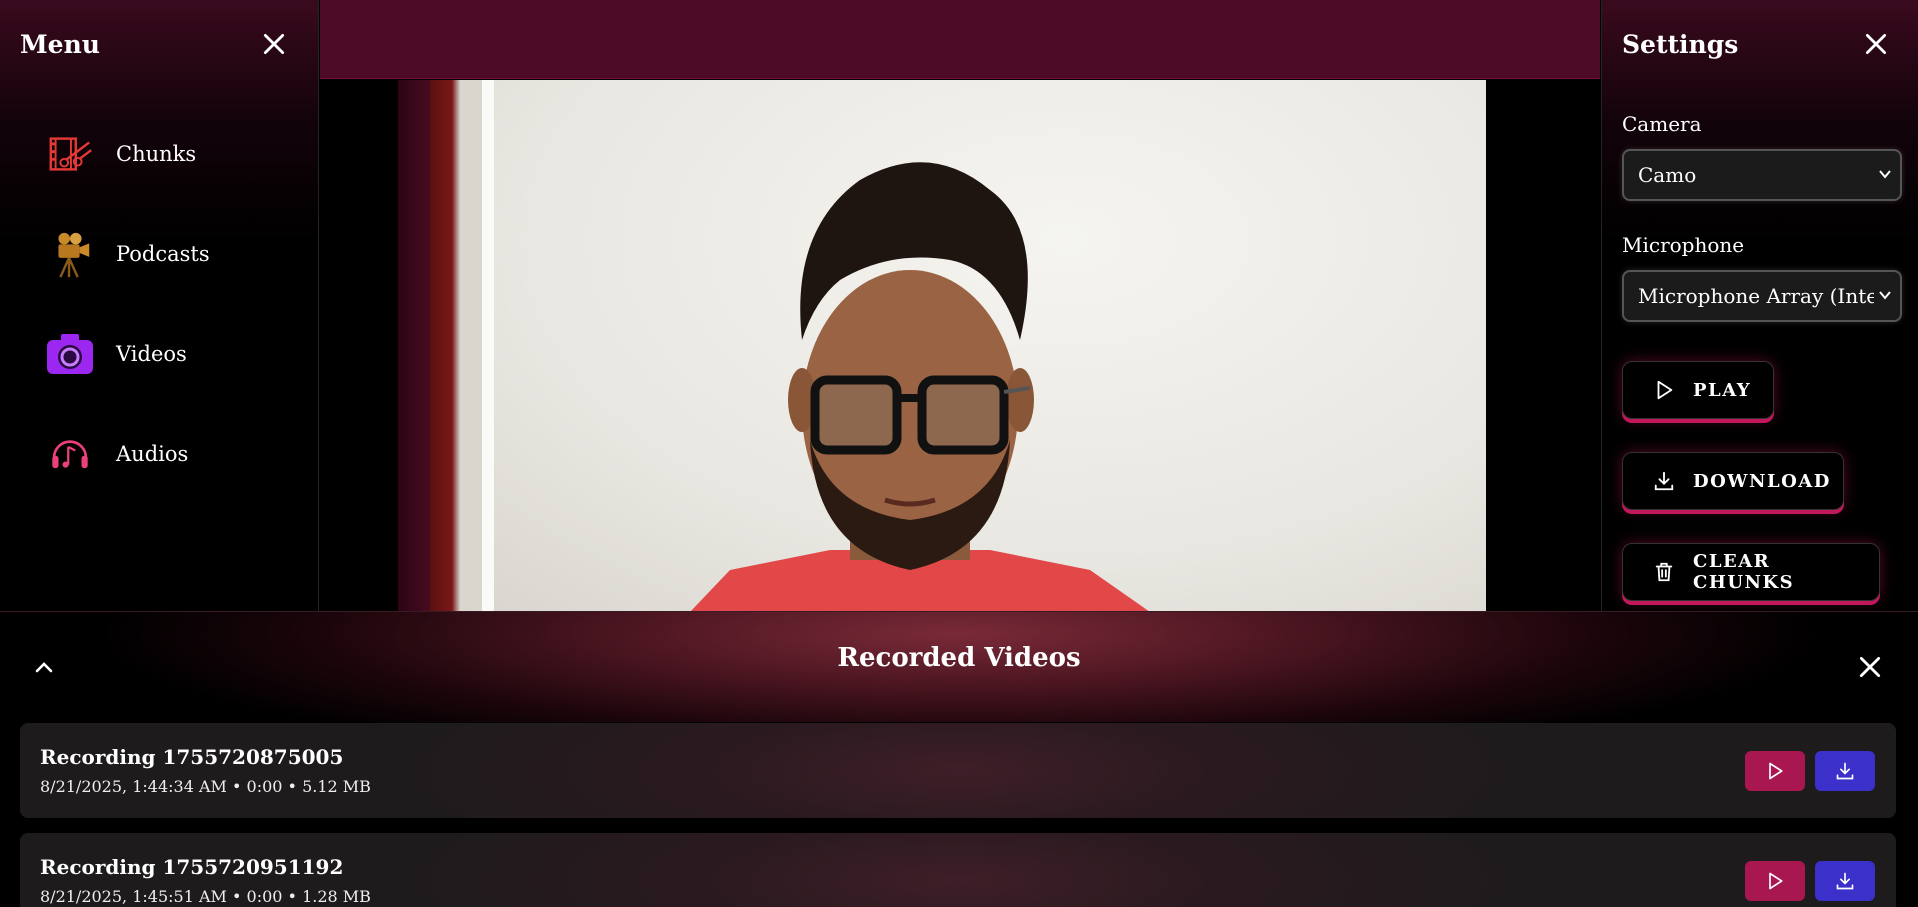 This screenshot has height=907, width=1918. Describe the element at coordinates (205, 896) in the screenshot. I see `recording-meta: 8/21/2025, 1:45:51 AM • 0:00 • 1.28 MB` at that location.